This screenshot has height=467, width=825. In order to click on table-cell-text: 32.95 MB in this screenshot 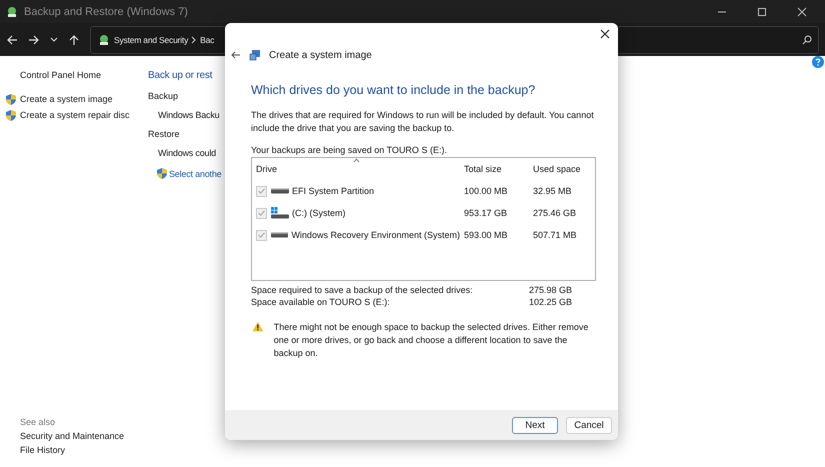, I will do `click(552, 191)`.